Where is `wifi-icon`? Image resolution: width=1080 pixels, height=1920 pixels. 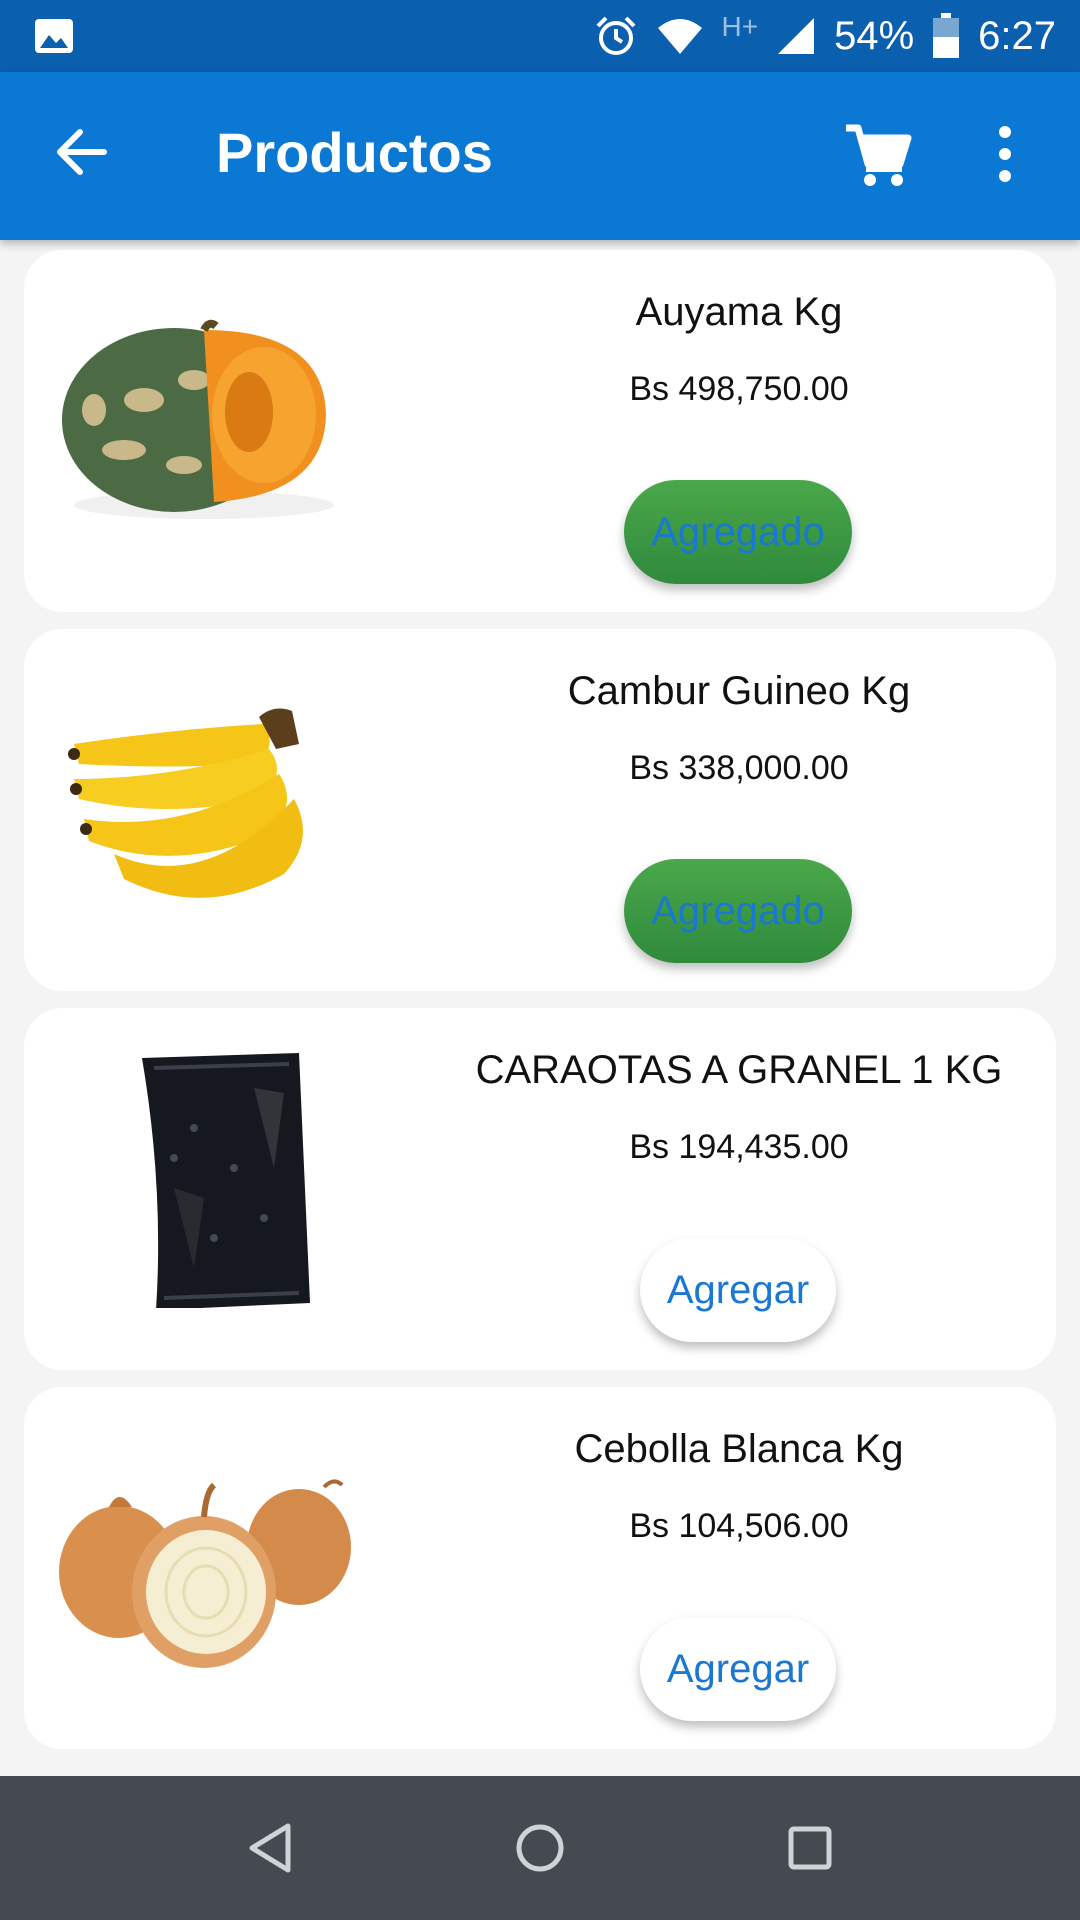 wifi-icon is located at coordinates (679, 36).